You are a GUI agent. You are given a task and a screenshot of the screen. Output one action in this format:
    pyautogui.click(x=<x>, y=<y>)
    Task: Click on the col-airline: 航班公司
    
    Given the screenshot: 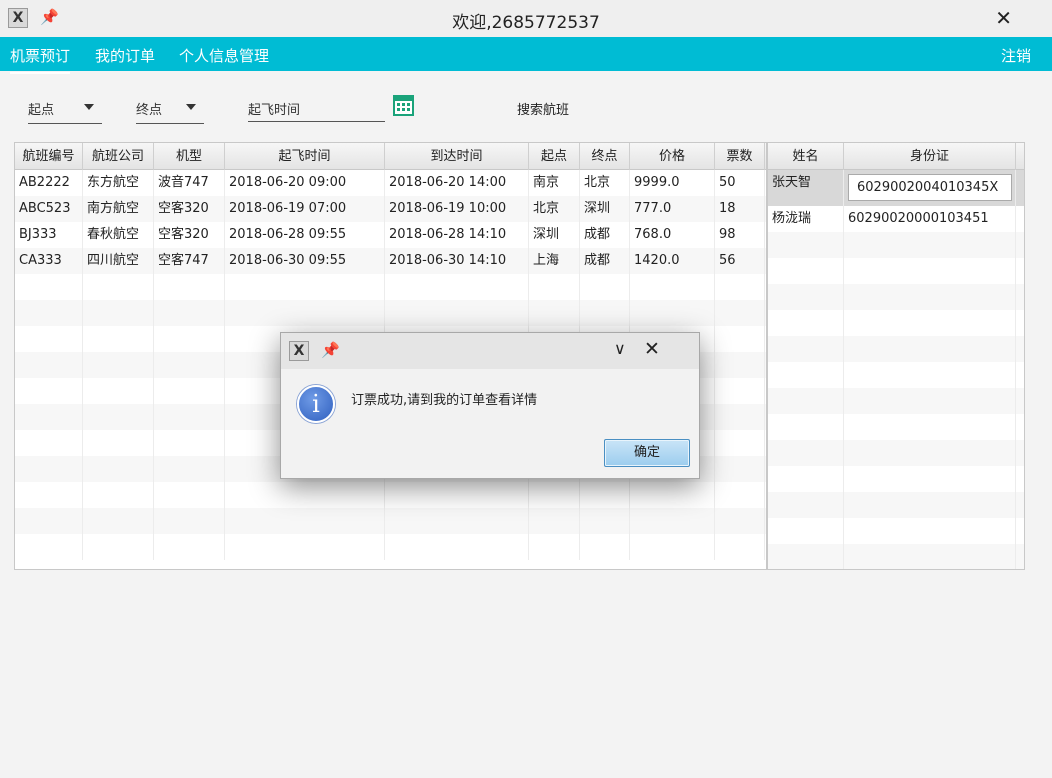 What is the action you would take?
    pyautogui.click(x=118, y=156)
    